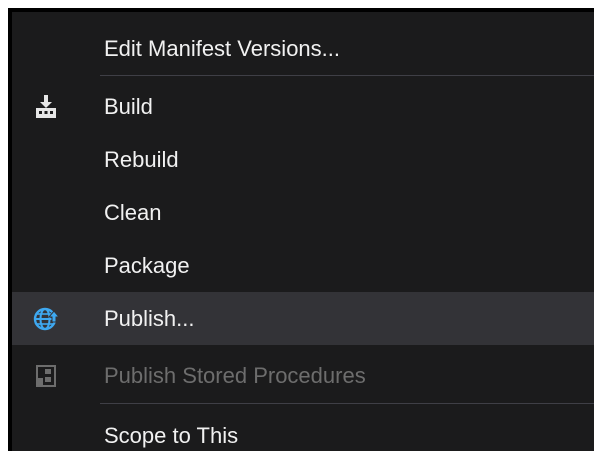 The width and height of the screenshot is (594, 451). What do you see at coordinates (133, 212) in the screenshot?
I see `menu-item-label: Clean` at bounding box center [133, 212].